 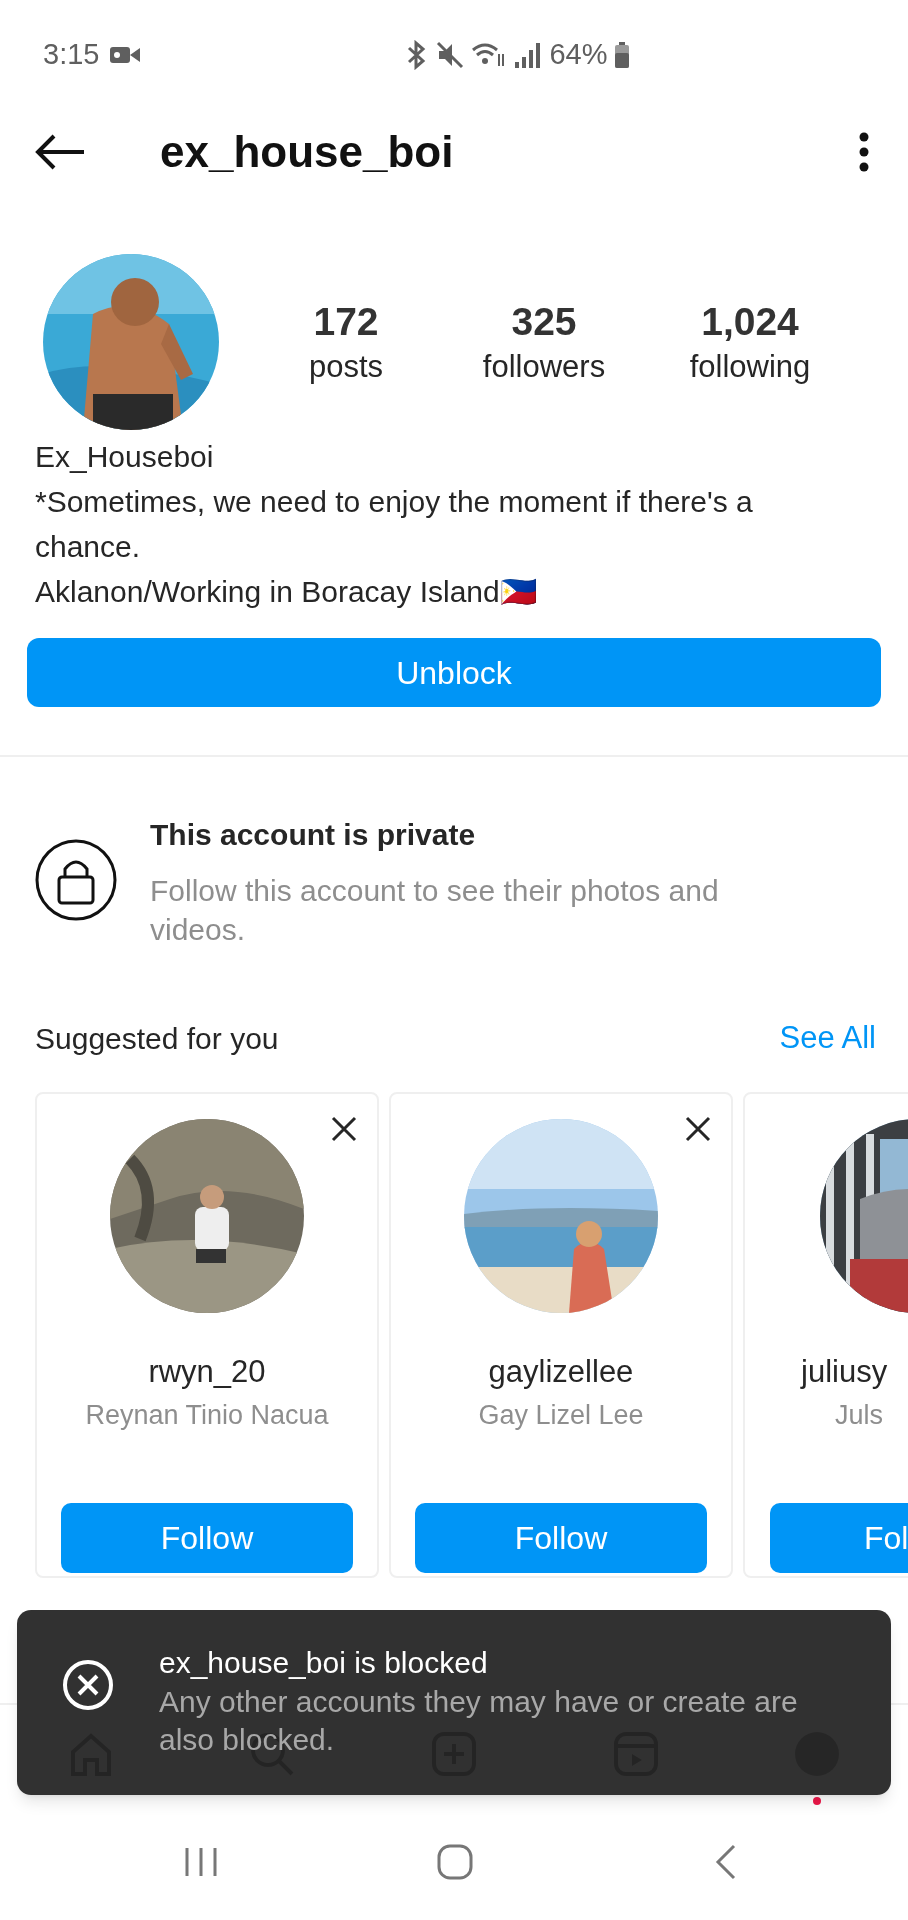 What do you see at coordinates (76, 880) in the screenshot?
I see `lock-icon` at bounding box center [76, 880].